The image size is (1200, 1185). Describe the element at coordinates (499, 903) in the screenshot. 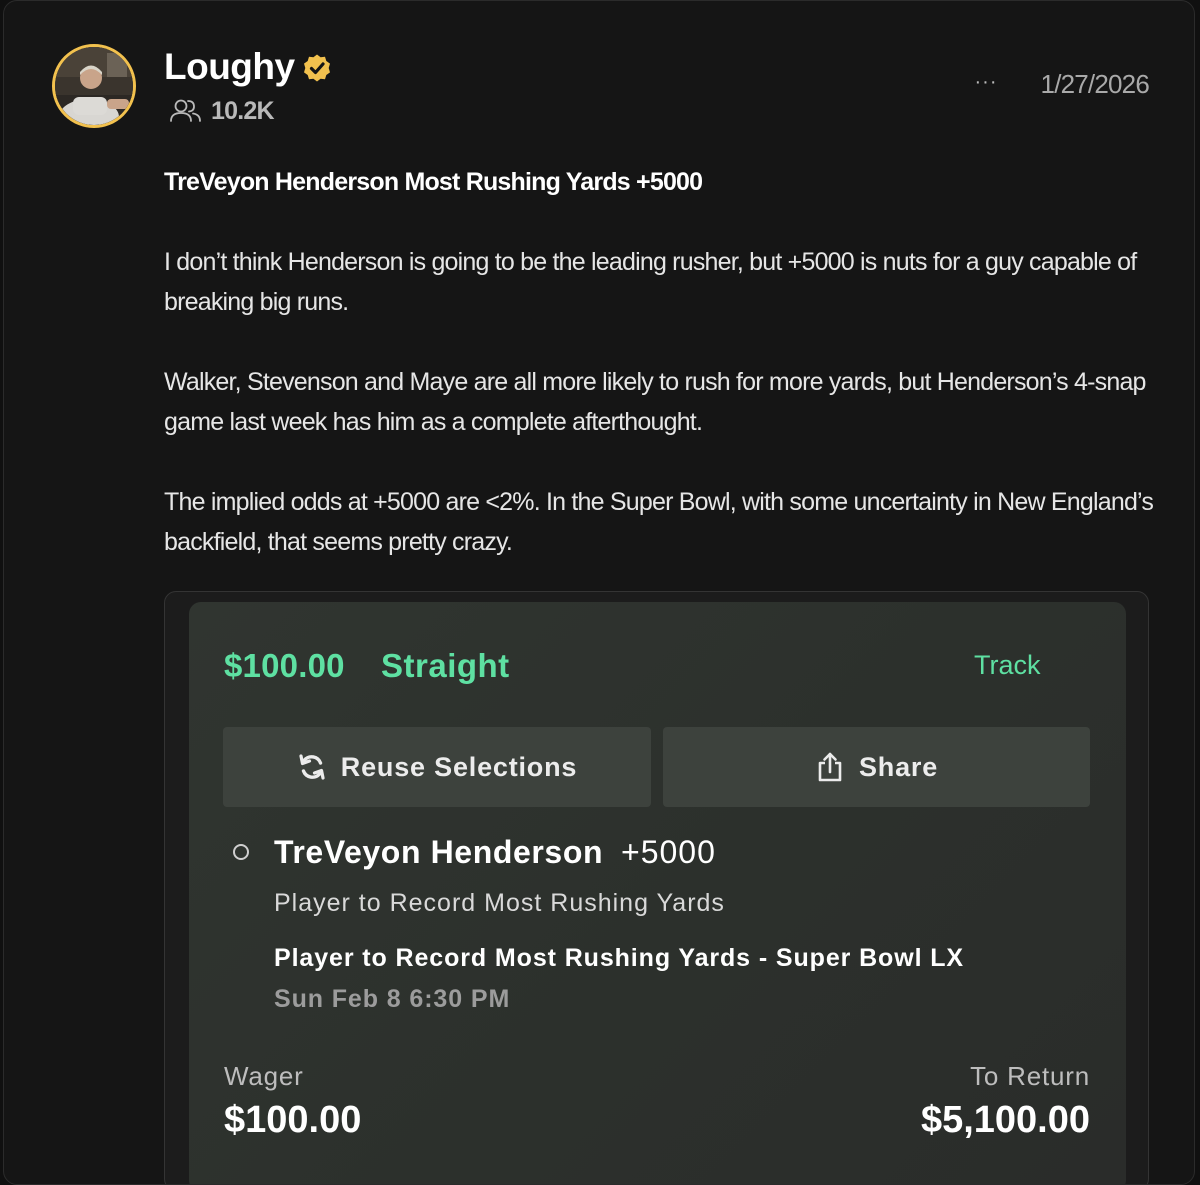

I see `selection-market: Player to Record Most Rushing Yards` at that location.